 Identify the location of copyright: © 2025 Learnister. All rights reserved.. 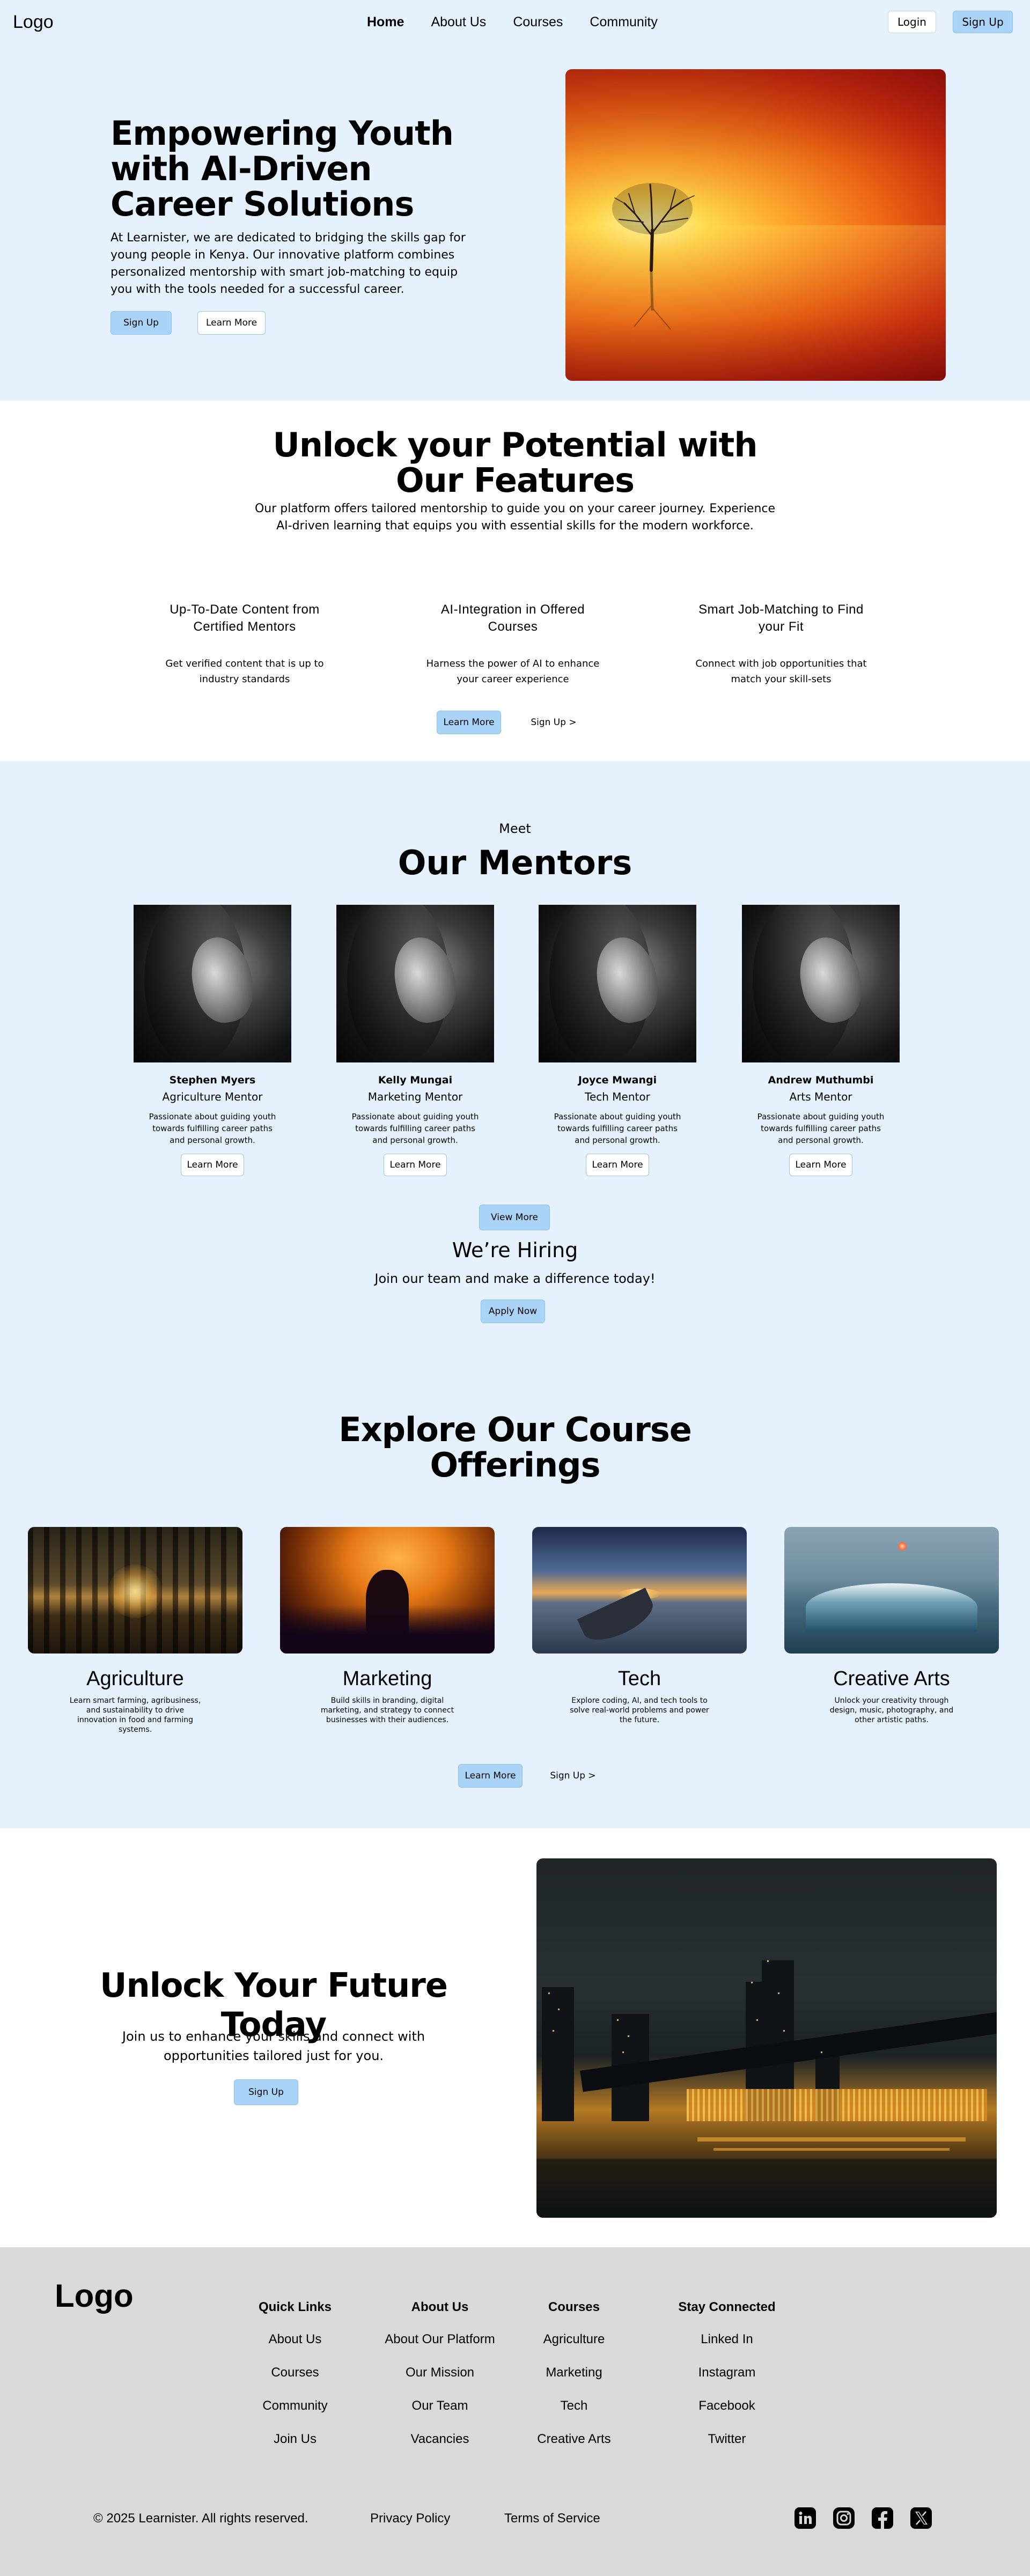
(201, 2518).